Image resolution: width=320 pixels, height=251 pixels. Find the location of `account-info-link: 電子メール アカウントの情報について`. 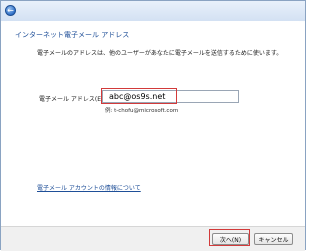

account-info-link: 電子メール アカウントの情報について is located at coordinates (89, 187).